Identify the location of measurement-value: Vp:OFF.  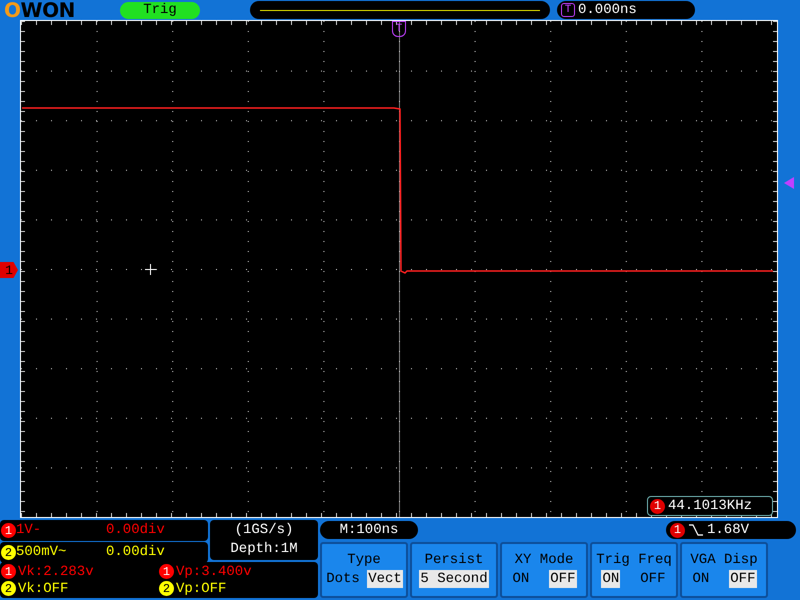
(201, 589).